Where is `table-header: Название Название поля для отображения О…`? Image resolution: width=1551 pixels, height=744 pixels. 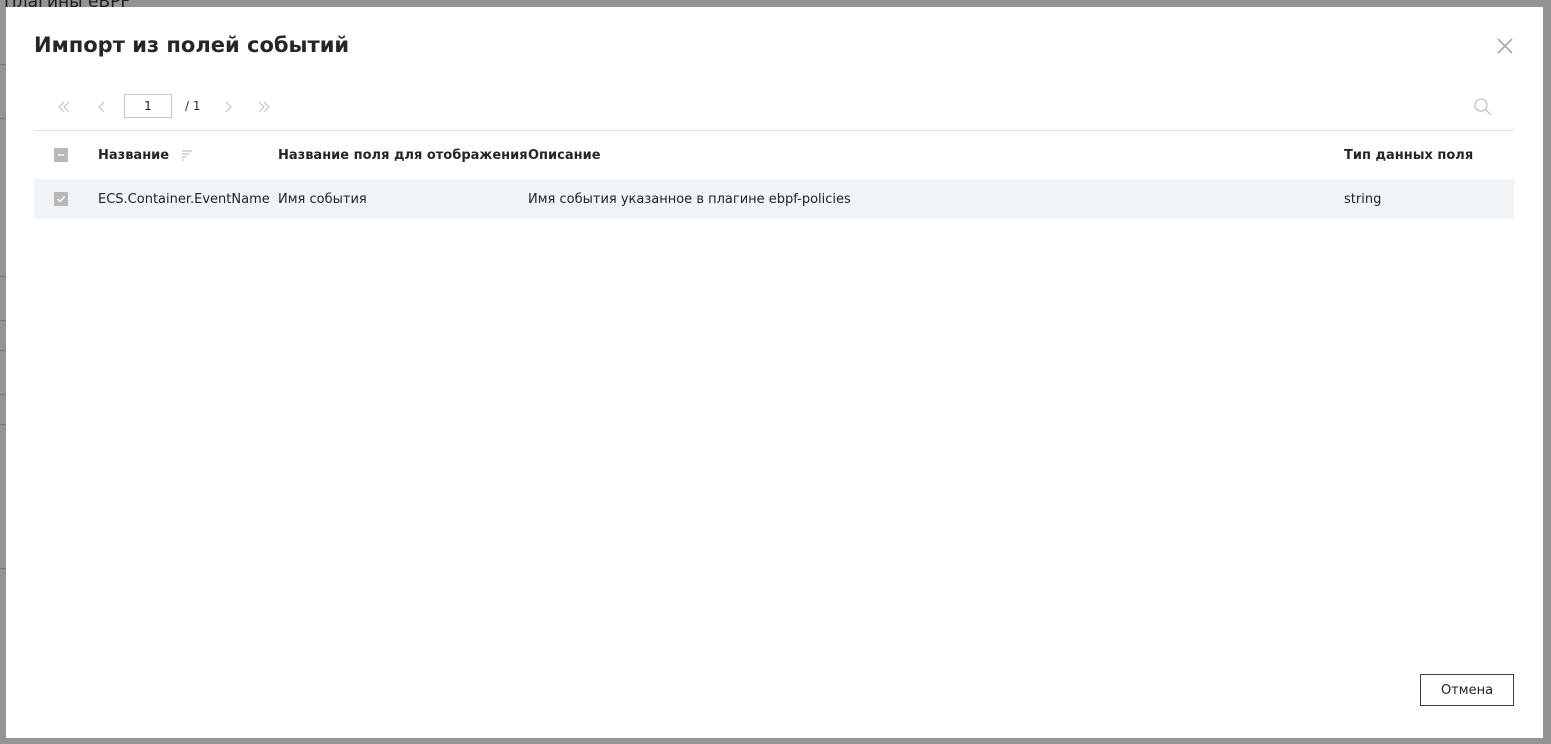 table-header: Название Название поля для отображения О… is located at coordinates (774, 155).